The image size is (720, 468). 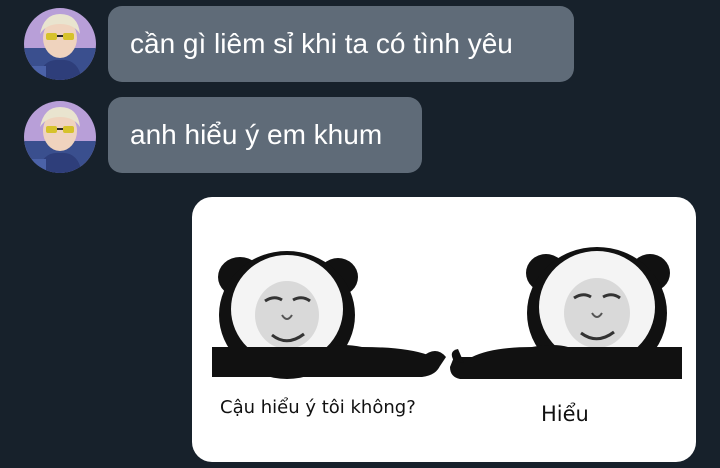 I want to click on sticker-caption-right: Hiểu, so click(x=565, y=414).